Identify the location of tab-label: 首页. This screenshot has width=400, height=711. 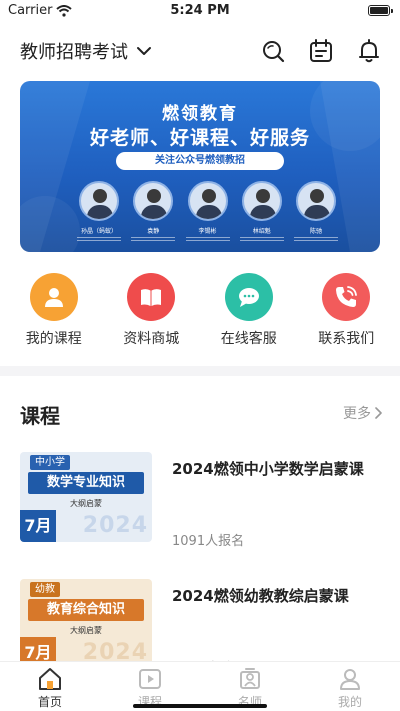
(49, 702).